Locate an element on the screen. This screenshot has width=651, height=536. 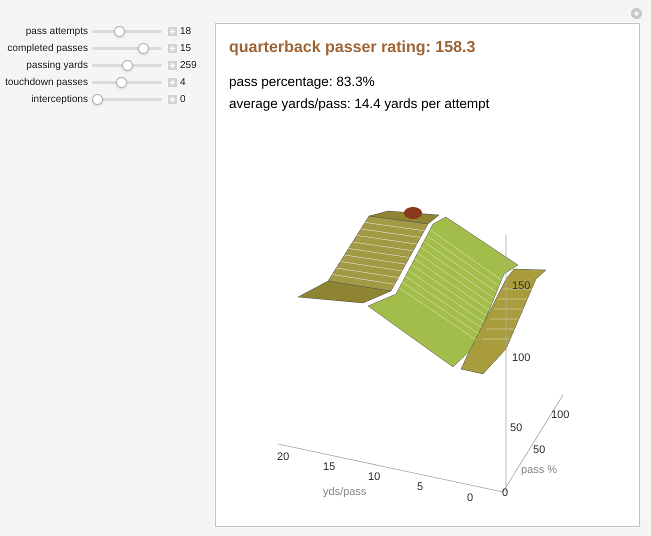
axis-tick-label: 10 is located at coordinates (374, 476).